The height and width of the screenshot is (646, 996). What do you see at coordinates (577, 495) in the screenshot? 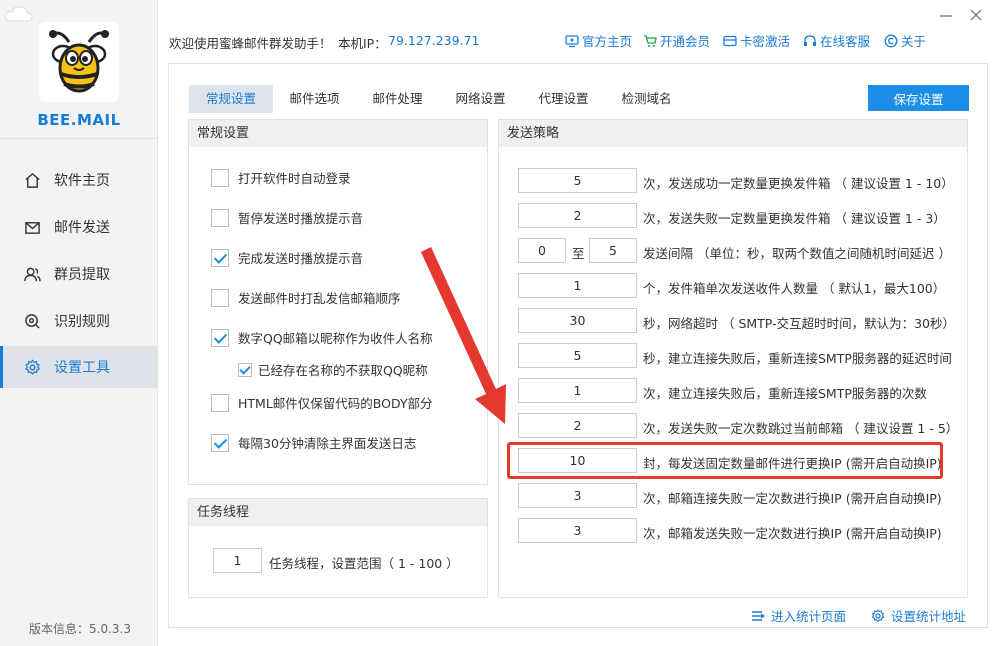
I see `conn-fail-ip-switch-input` at bounding box center [577, 495].